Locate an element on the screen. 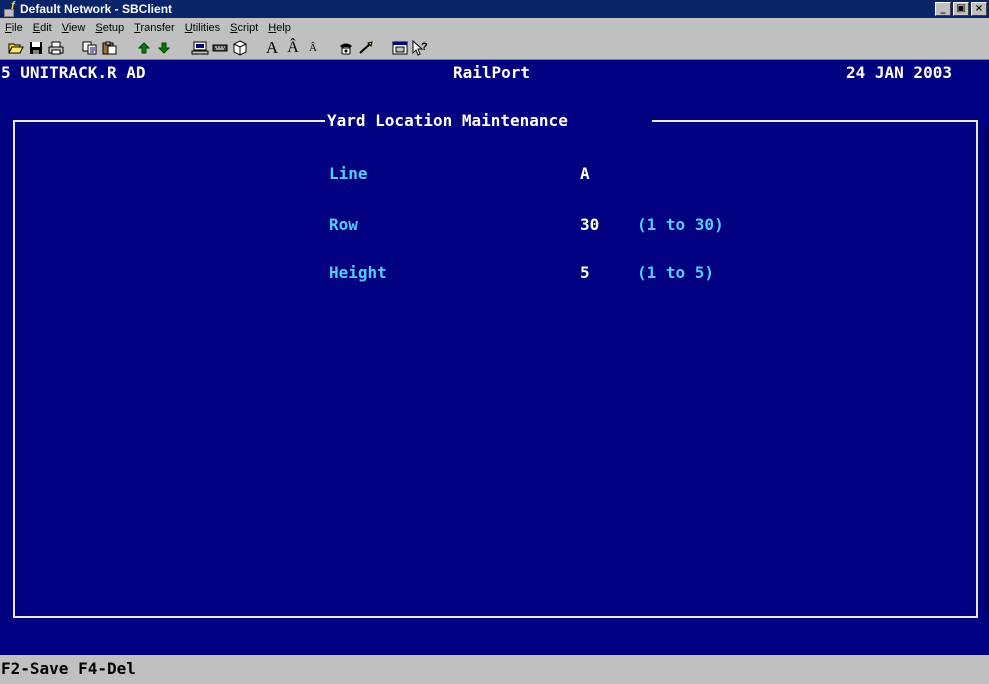 Image resolution: width=989 pixels, height=684 pixels. font-increase-icon: Â is located at coordinates (293, 48).